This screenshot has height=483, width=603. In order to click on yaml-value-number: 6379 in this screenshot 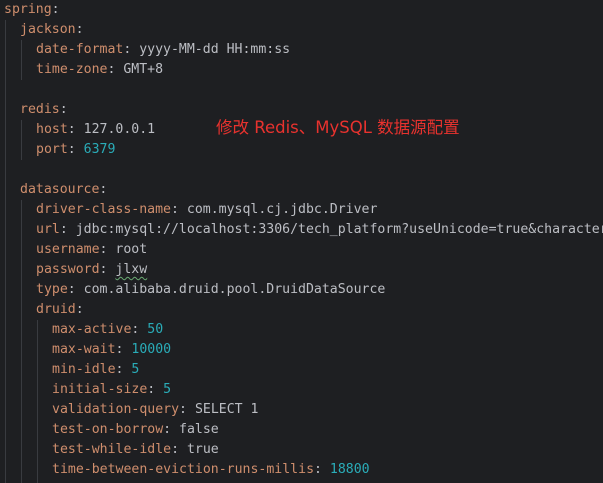, I will do `click(99, 149)`.